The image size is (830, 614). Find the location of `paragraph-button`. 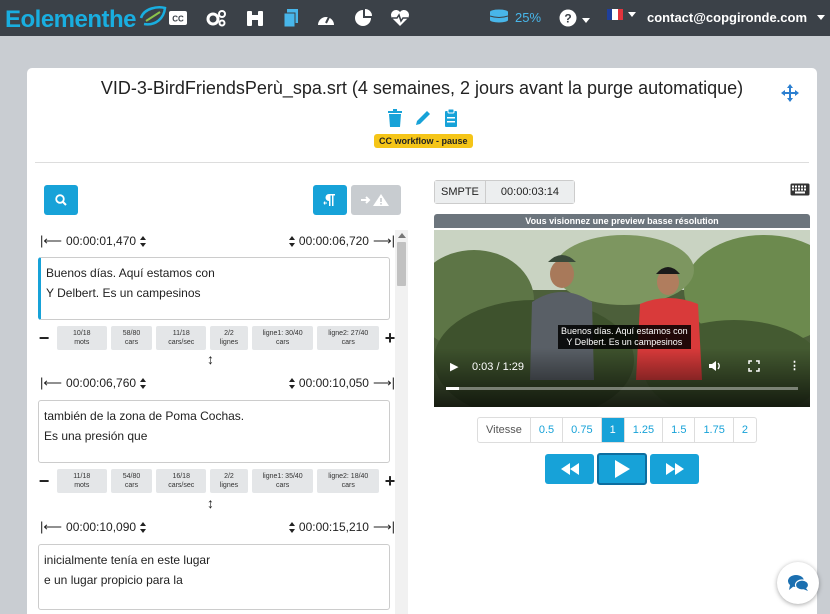

paragraph-button is located at coordinates (330, 200).